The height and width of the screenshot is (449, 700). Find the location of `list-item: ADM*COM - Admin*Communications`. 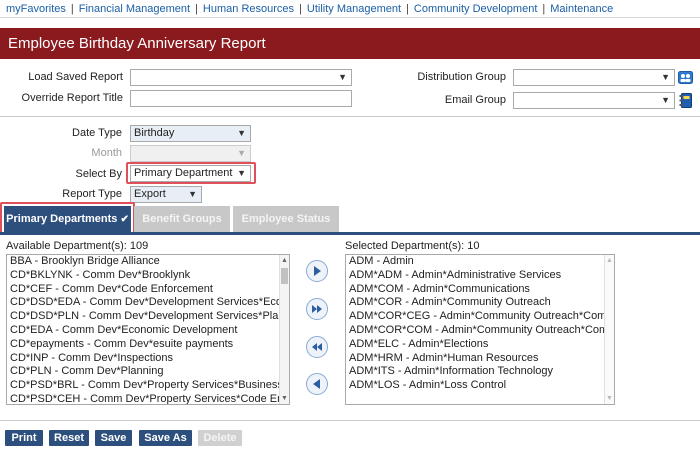

list-item: ADM*COM - Admin*Communications is located at coordinates (480, 290).